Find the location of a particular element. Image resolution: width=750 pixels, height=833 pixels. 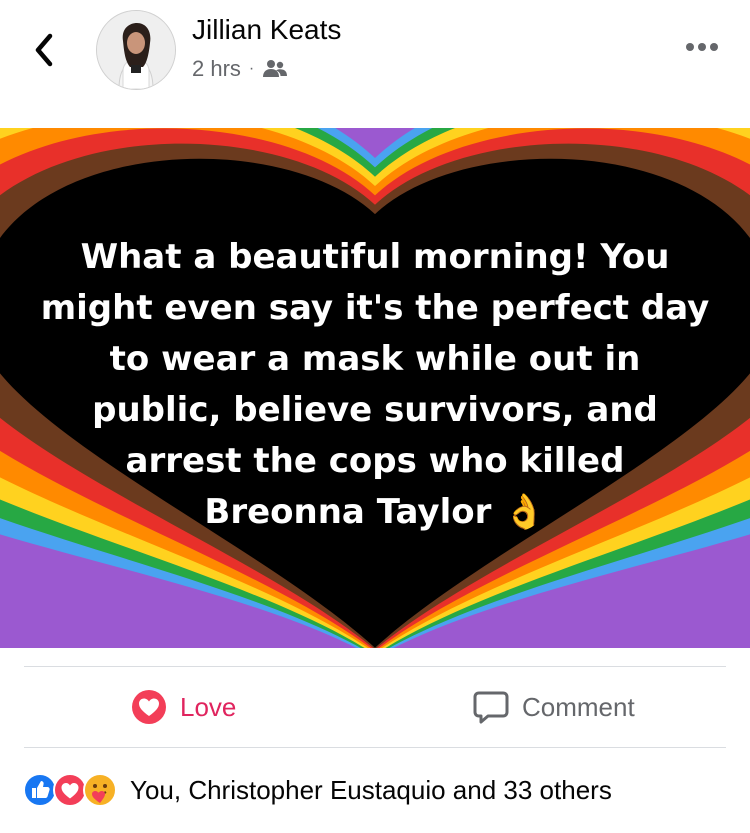

comment-icon is located at coordinates (491, 707).